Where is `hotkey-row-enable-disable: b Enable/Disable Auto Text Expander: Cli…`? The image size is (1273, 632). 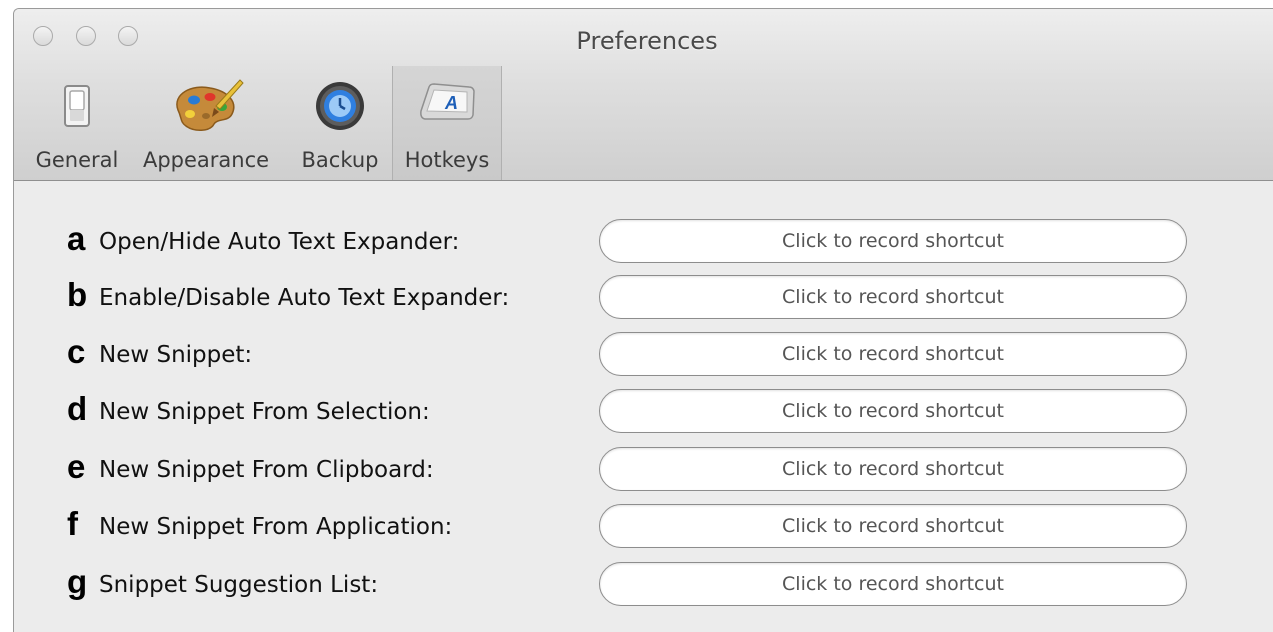
hotkey-row-enable-disable: b Enable/Disable Auto Text Expander: Cli… is located at coordinates (643, 298).